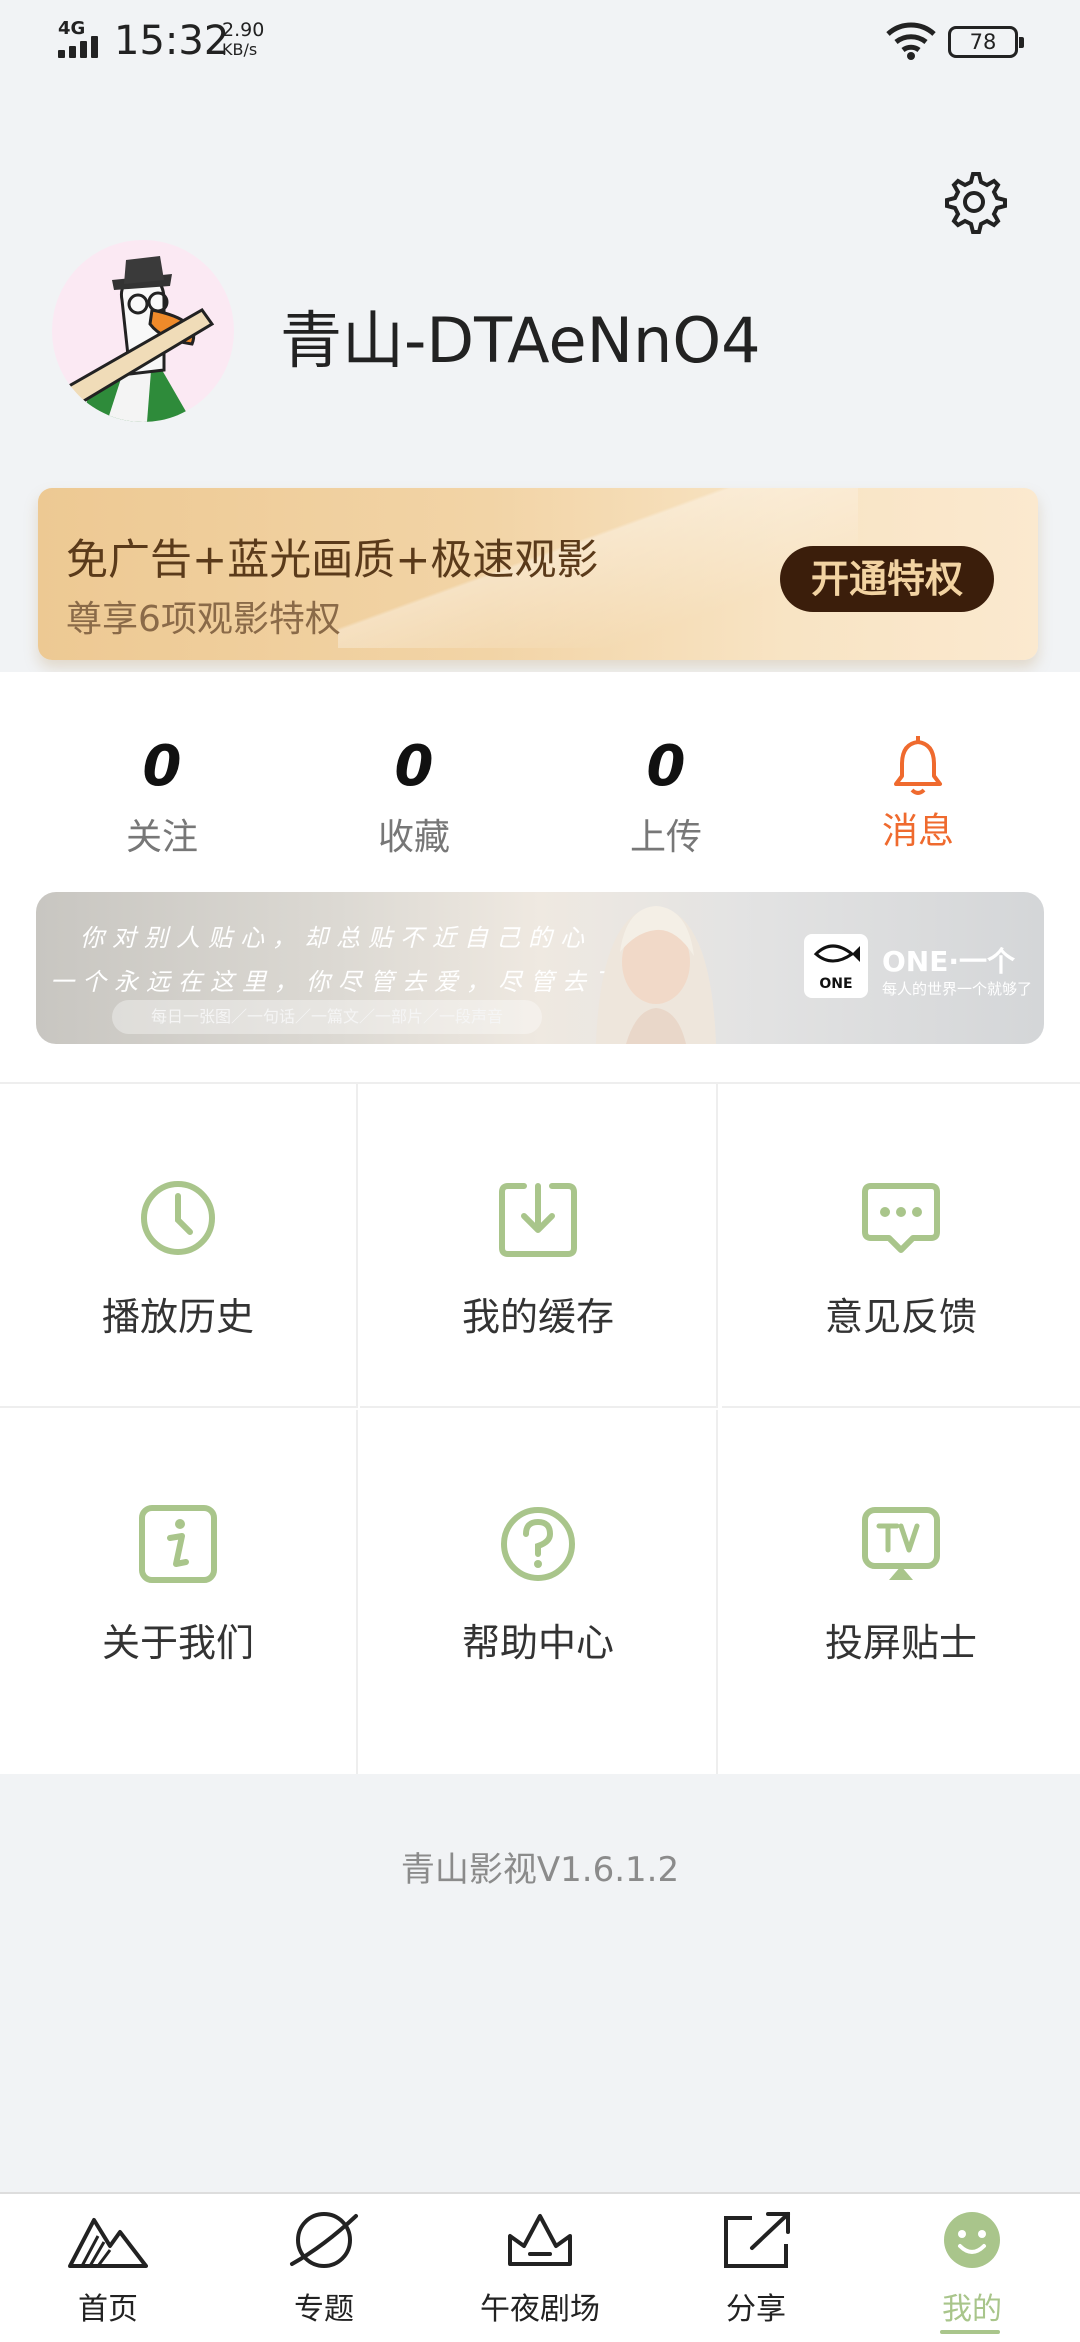  What do you see at coordinates (414, 766) in the screenshot?
I see `favorites-count: 0` at bounding box center [414, 766].